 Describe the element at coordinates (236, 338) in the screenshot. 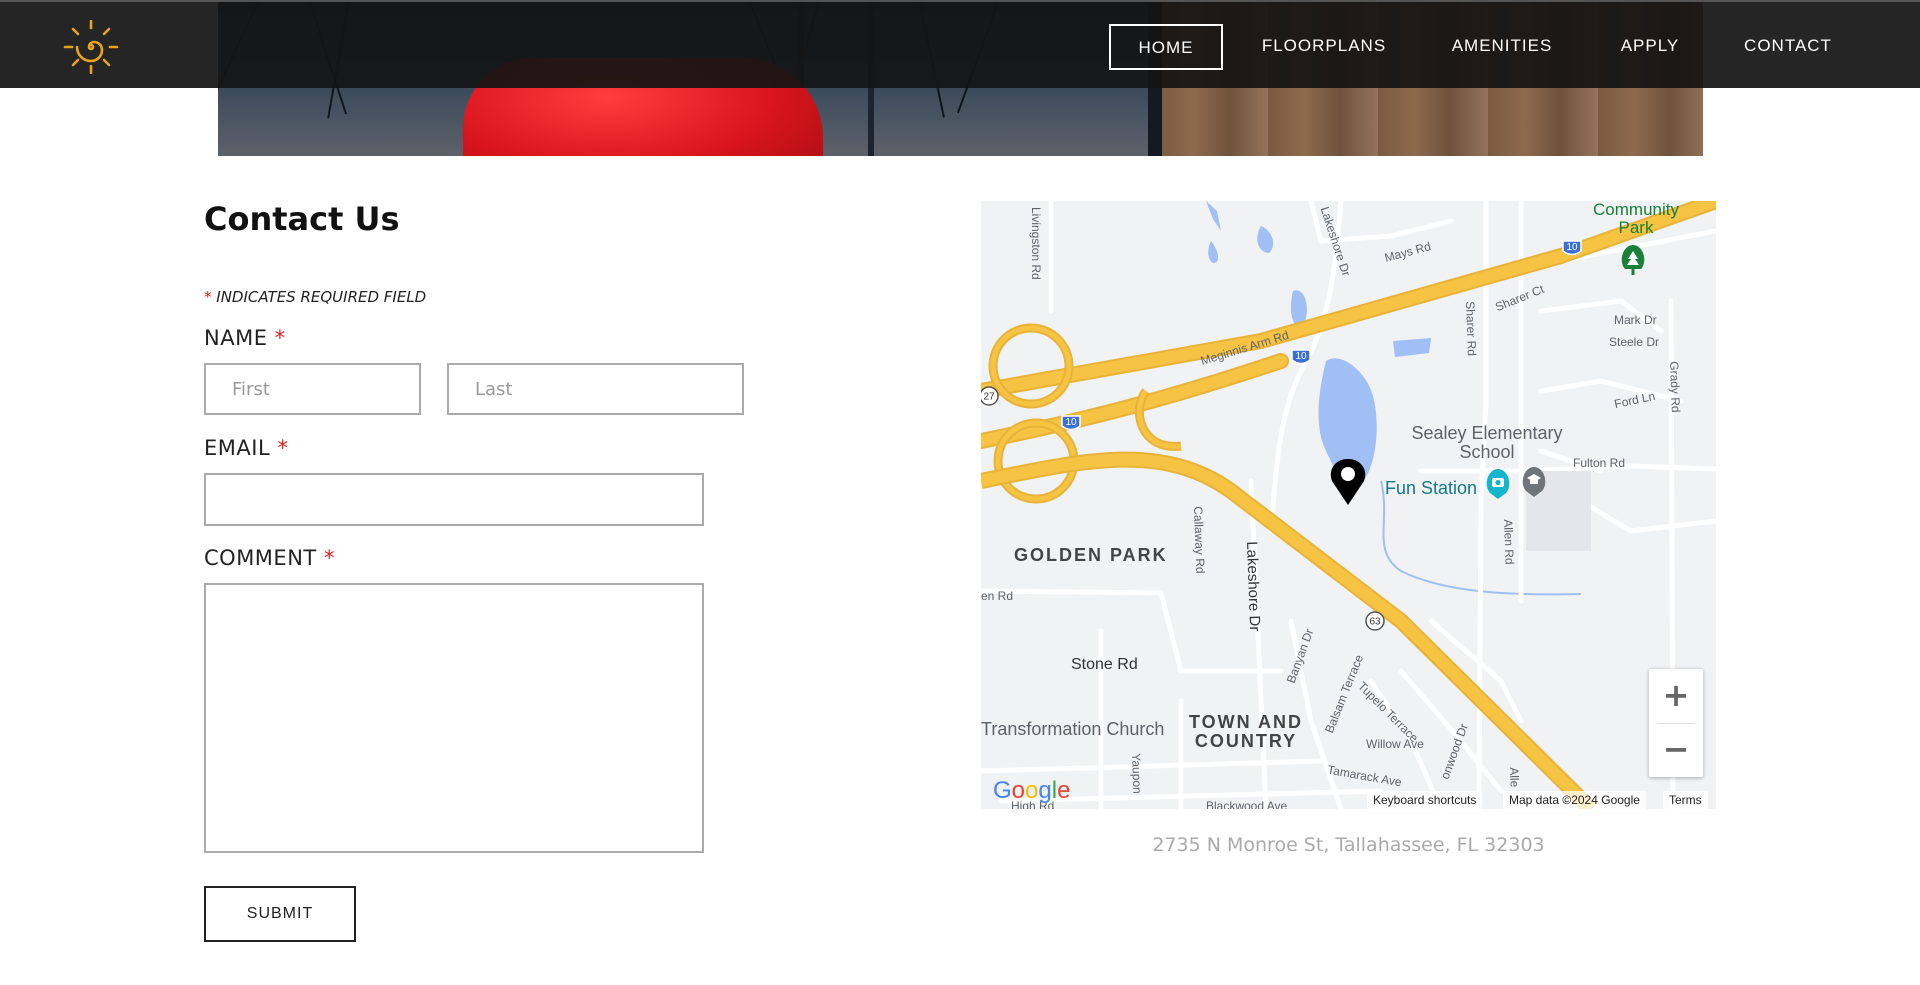

I see `name-label-text: NAME` at that location.